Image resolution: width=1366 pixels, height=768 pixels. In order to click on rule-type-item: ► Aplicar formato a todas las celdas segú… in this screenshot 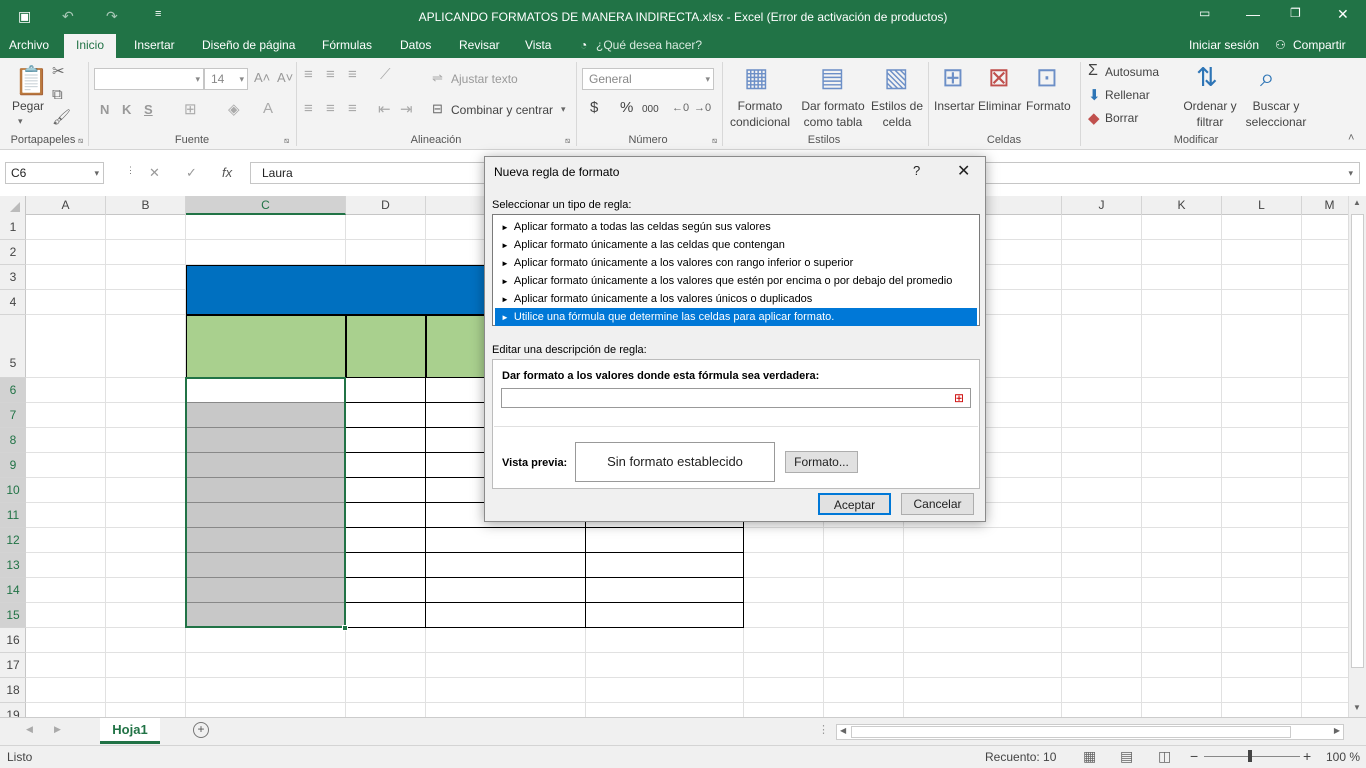, I will do `click(736, 227)`.